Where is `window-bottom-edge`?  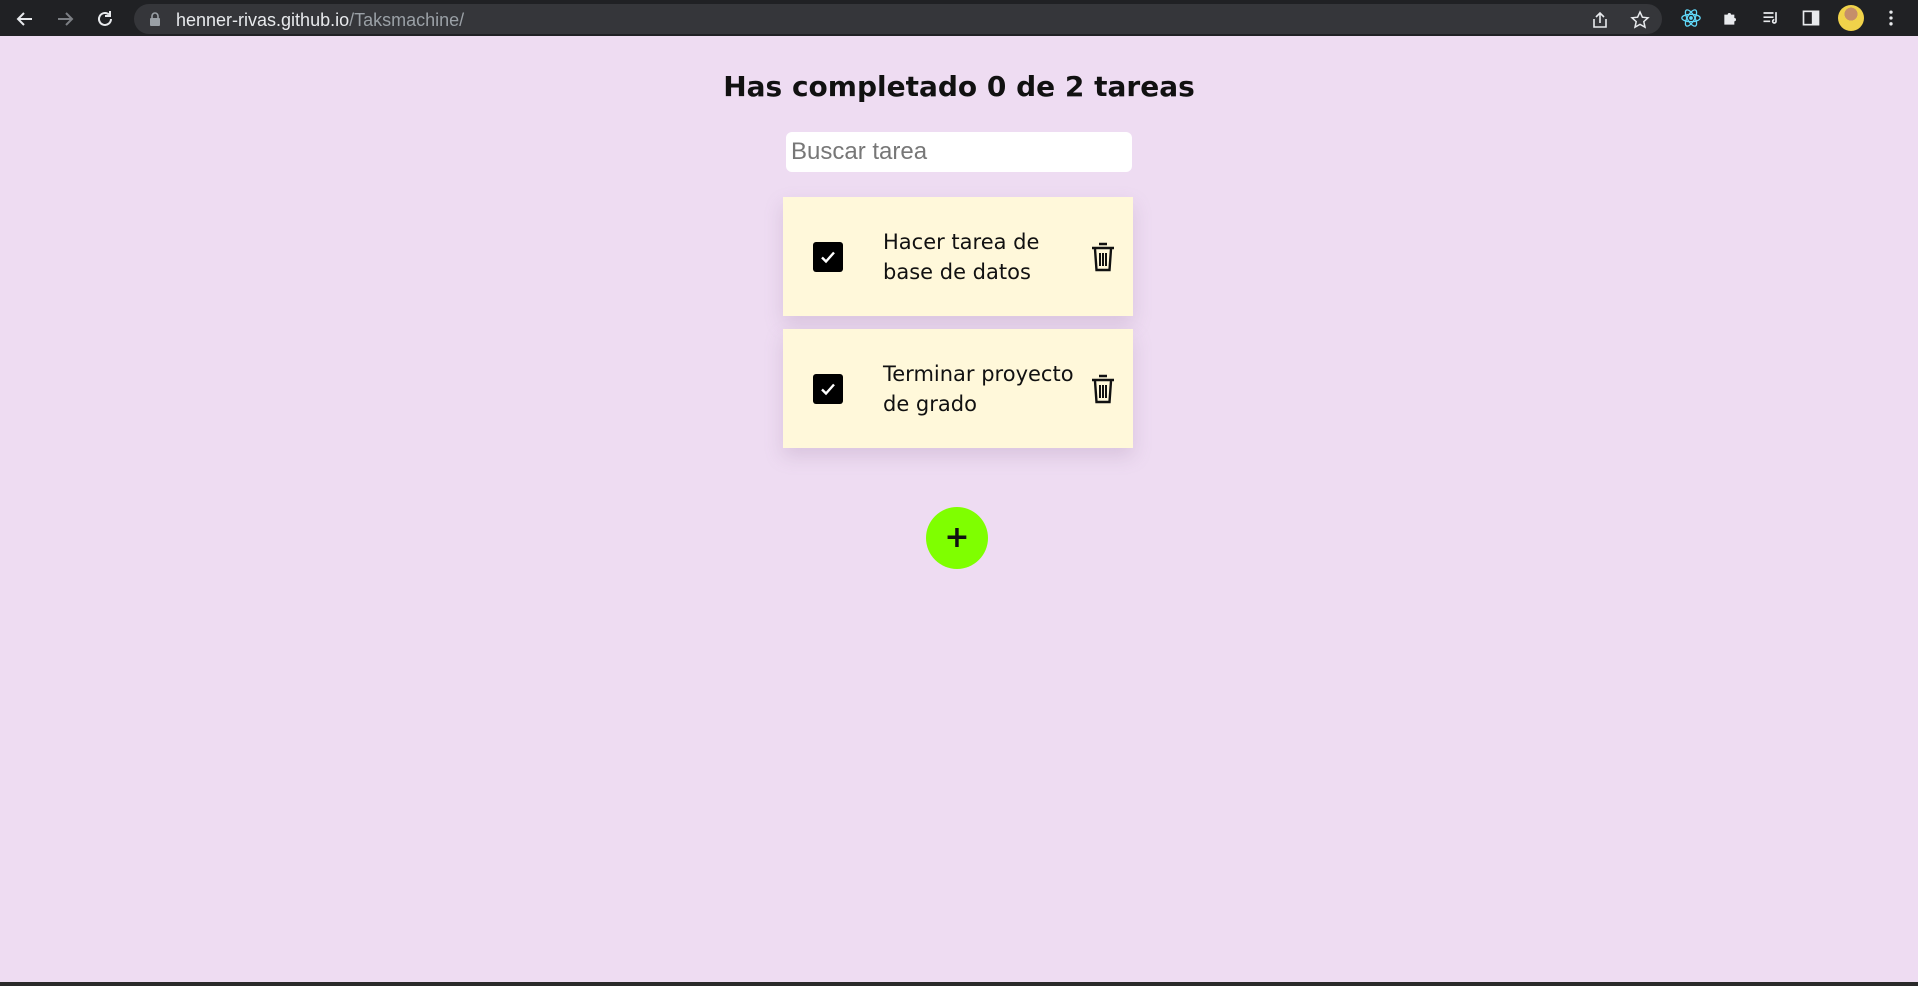
window-bottom-edge is located at coordinates (959, 984).